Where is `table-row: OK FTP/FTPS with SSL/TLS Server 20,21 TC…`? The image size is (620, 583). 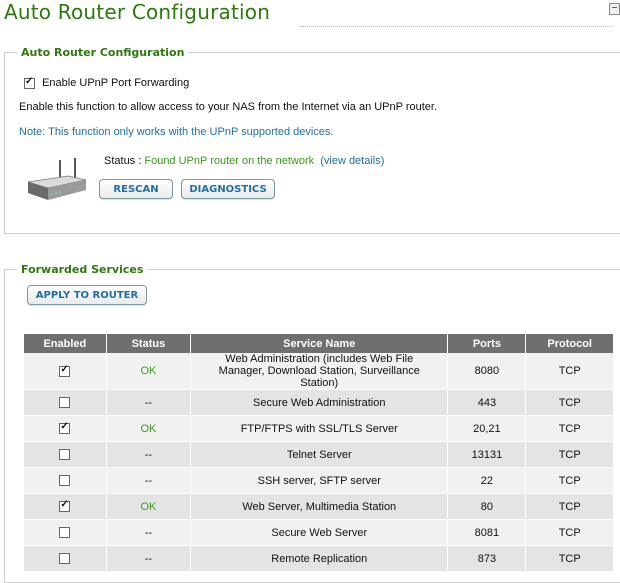
table-row: OK FTP/FTPS with SSL/TLS Server 20,21 TC… is located at coordinates (319, 428).